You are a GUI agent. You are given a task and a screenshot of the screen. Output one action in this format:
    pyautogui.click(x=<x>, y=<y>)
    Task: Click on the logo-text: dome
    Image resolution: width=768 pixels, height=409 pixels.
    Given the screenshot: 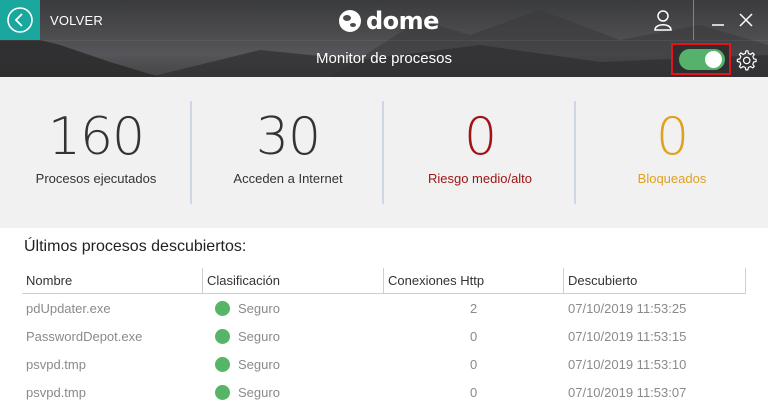 What is the action you would take?
    pyautogui.click(x=402, y=21)
    